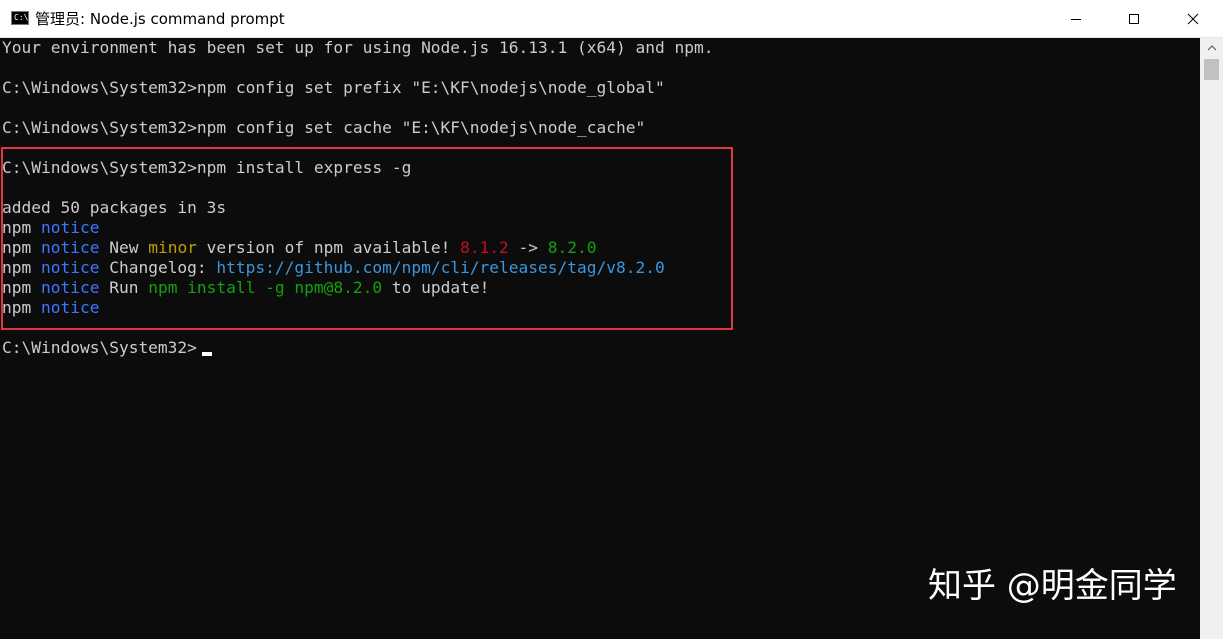  I want to click on maximize-icon, so click(1134, 19).